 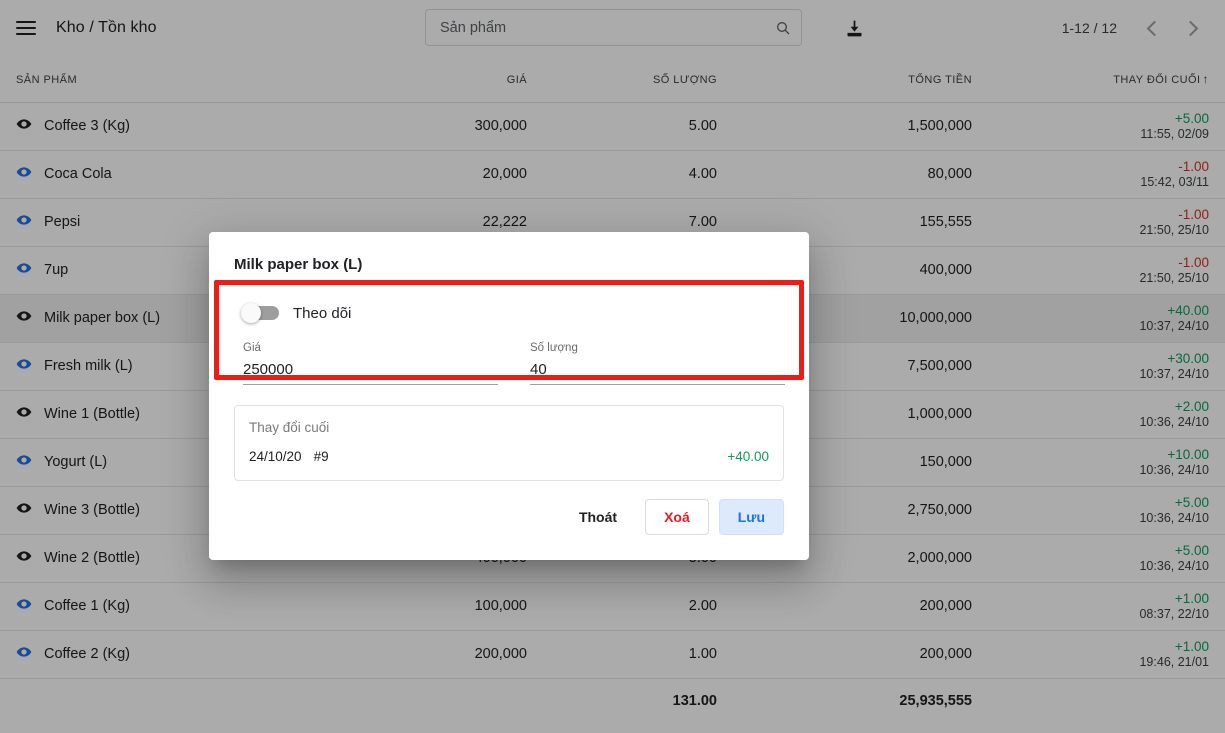 I want to click on follow-toggle, so click(x=260, y=313).